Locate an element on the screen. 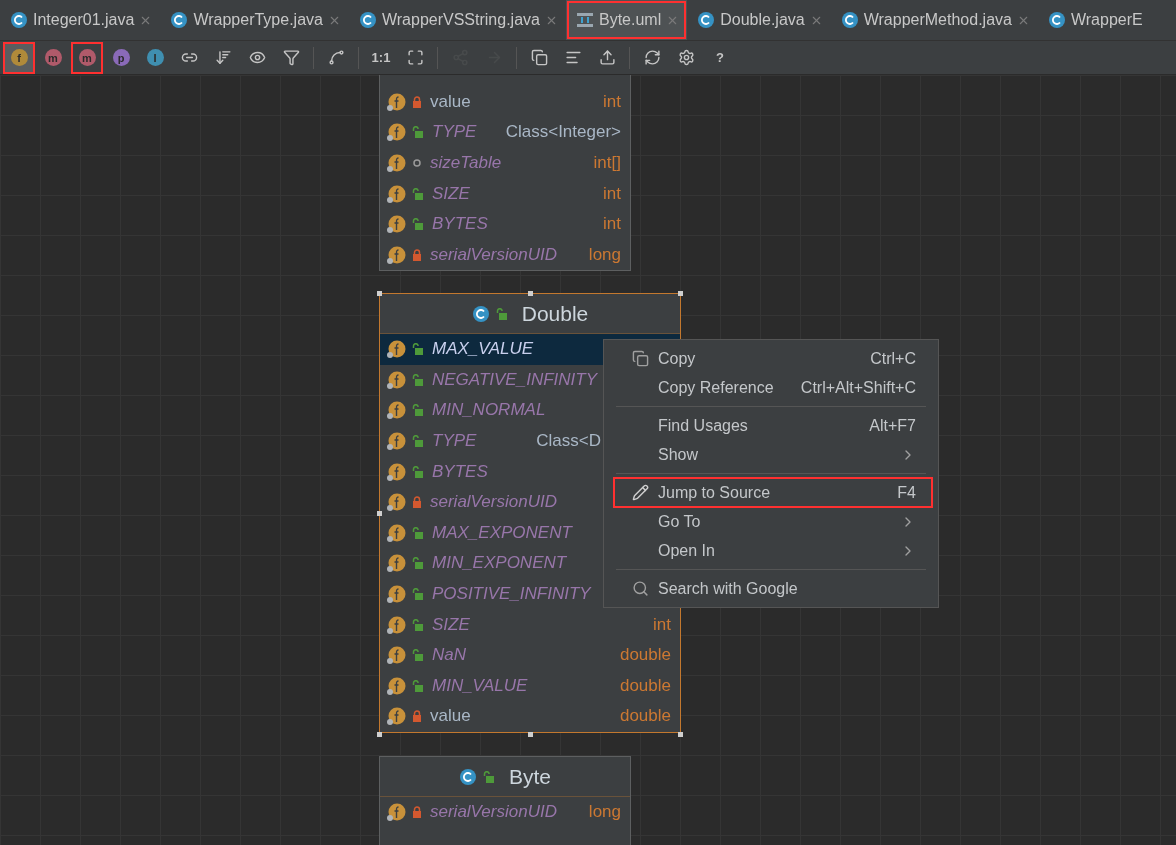  menu-item: Jump to Source F4 is located at coordinates (773, 492).